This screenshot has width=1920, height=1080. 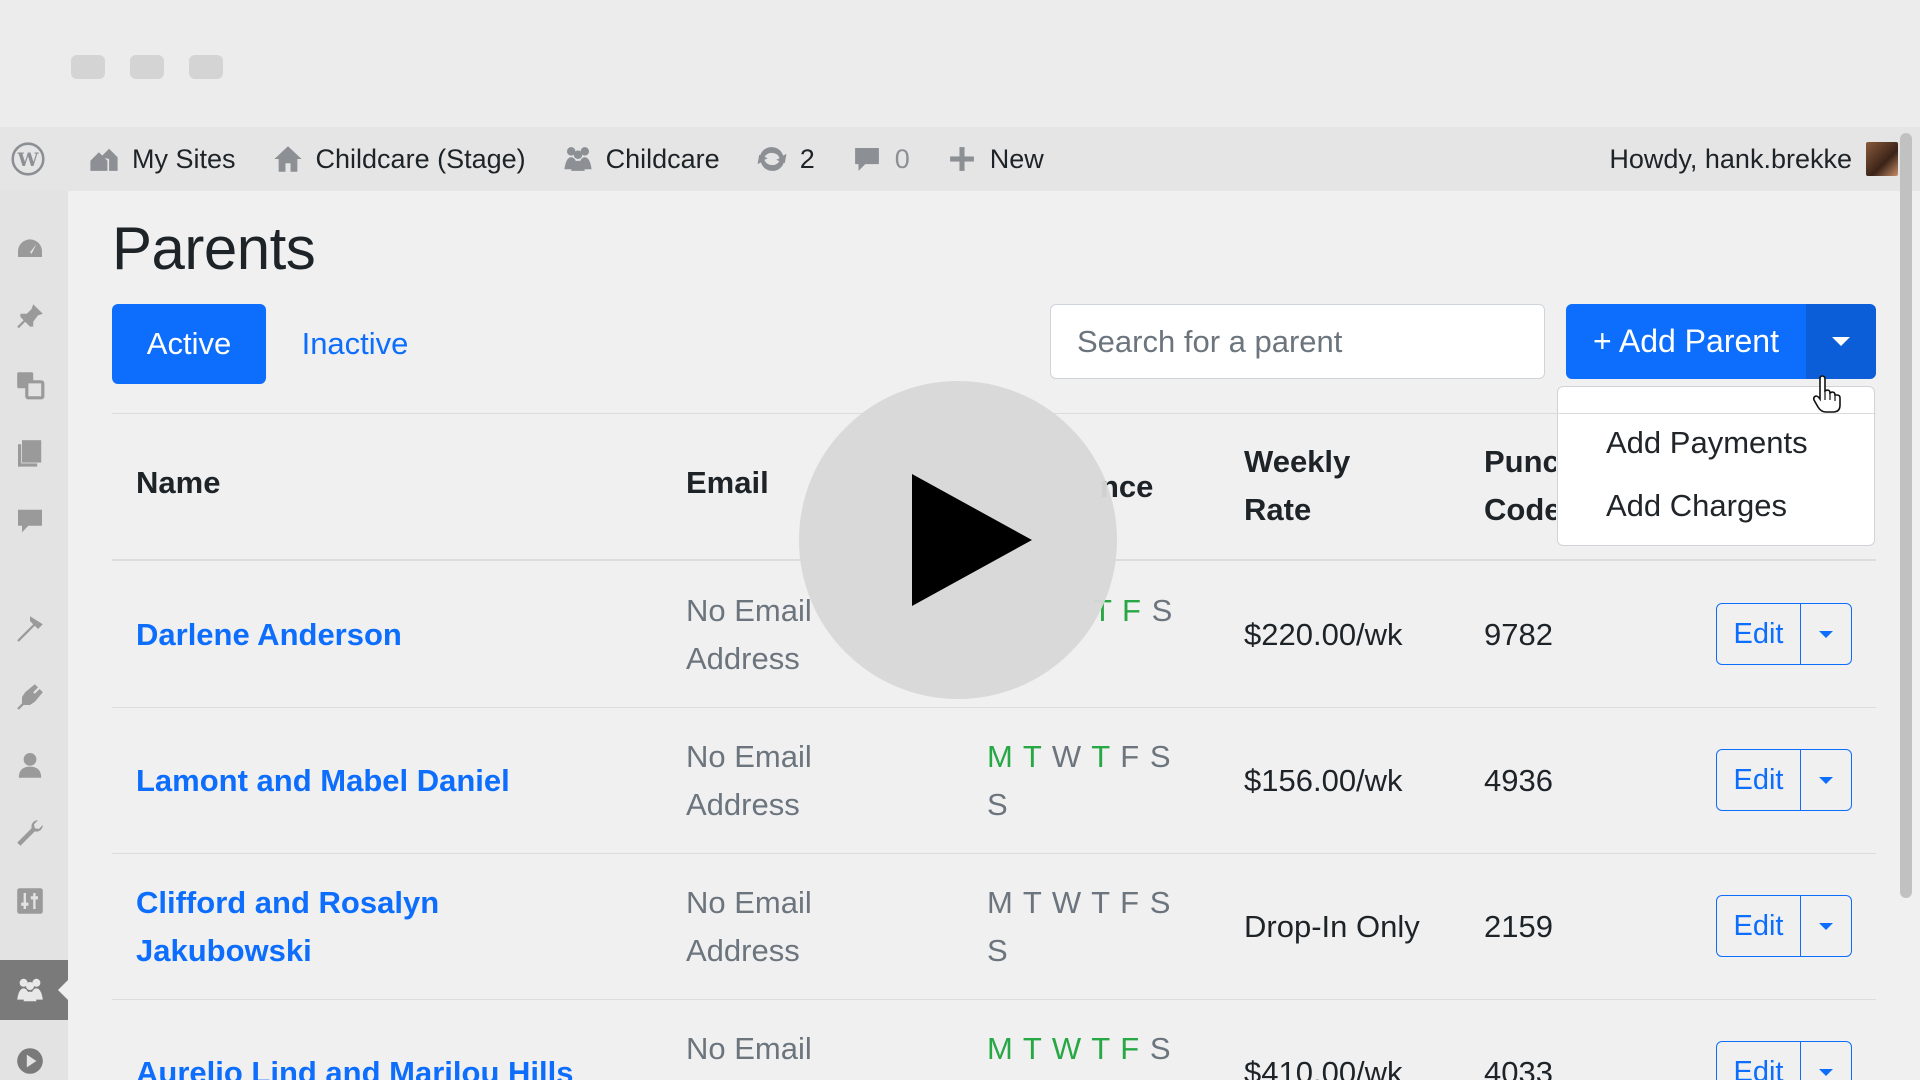 What do you see at coordinates (355, 344) in the screenshot?
I see `tab-inactive: Inactive` at bounding box center [355, 344].